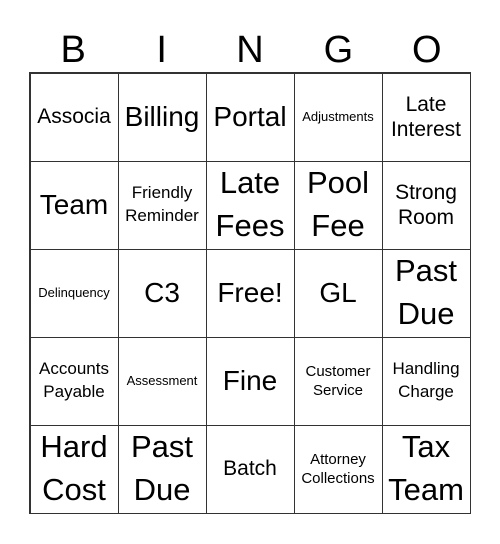 Image resolution: width=500 pixels, height=544 pixels. Describe the element at coordinates (426, 205) in the screenshot. I see `bingo-cell: Strong Room` at that location.